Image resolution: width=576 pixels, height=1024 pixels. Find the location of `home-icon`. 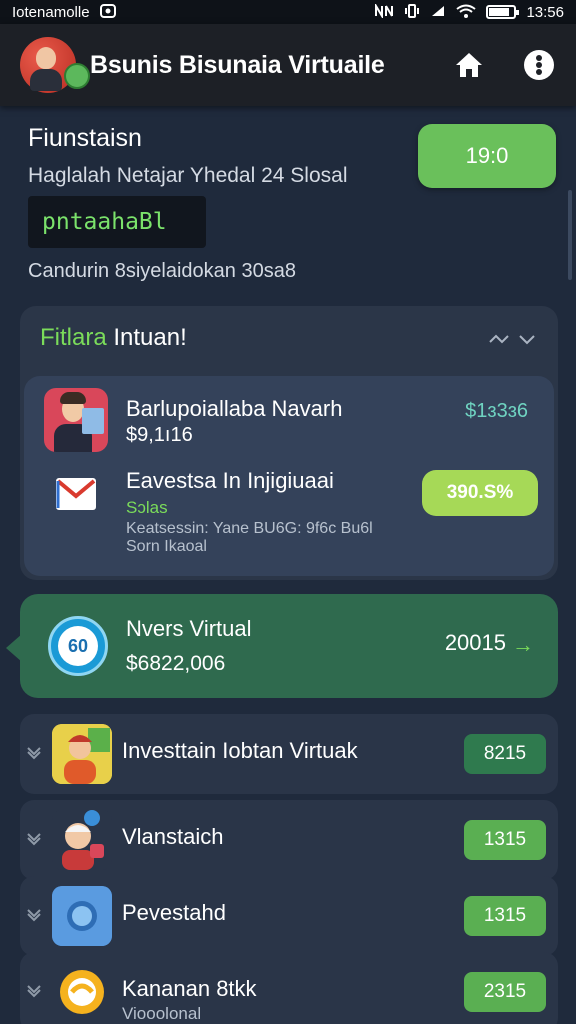

home-icon is located at coordinates (469, 65).